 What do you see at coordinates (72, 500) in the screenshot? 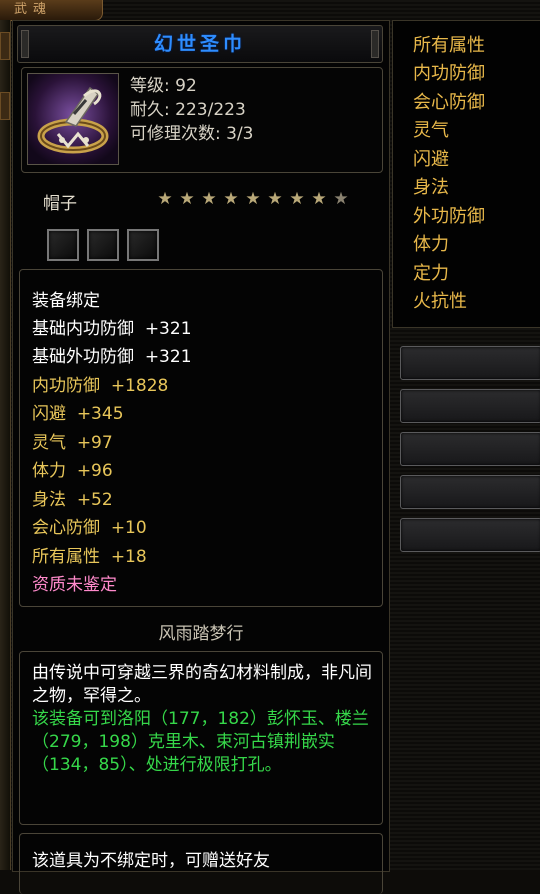
I see `extra-attr-row: 身法 +52` at bounding box center [72, 500].